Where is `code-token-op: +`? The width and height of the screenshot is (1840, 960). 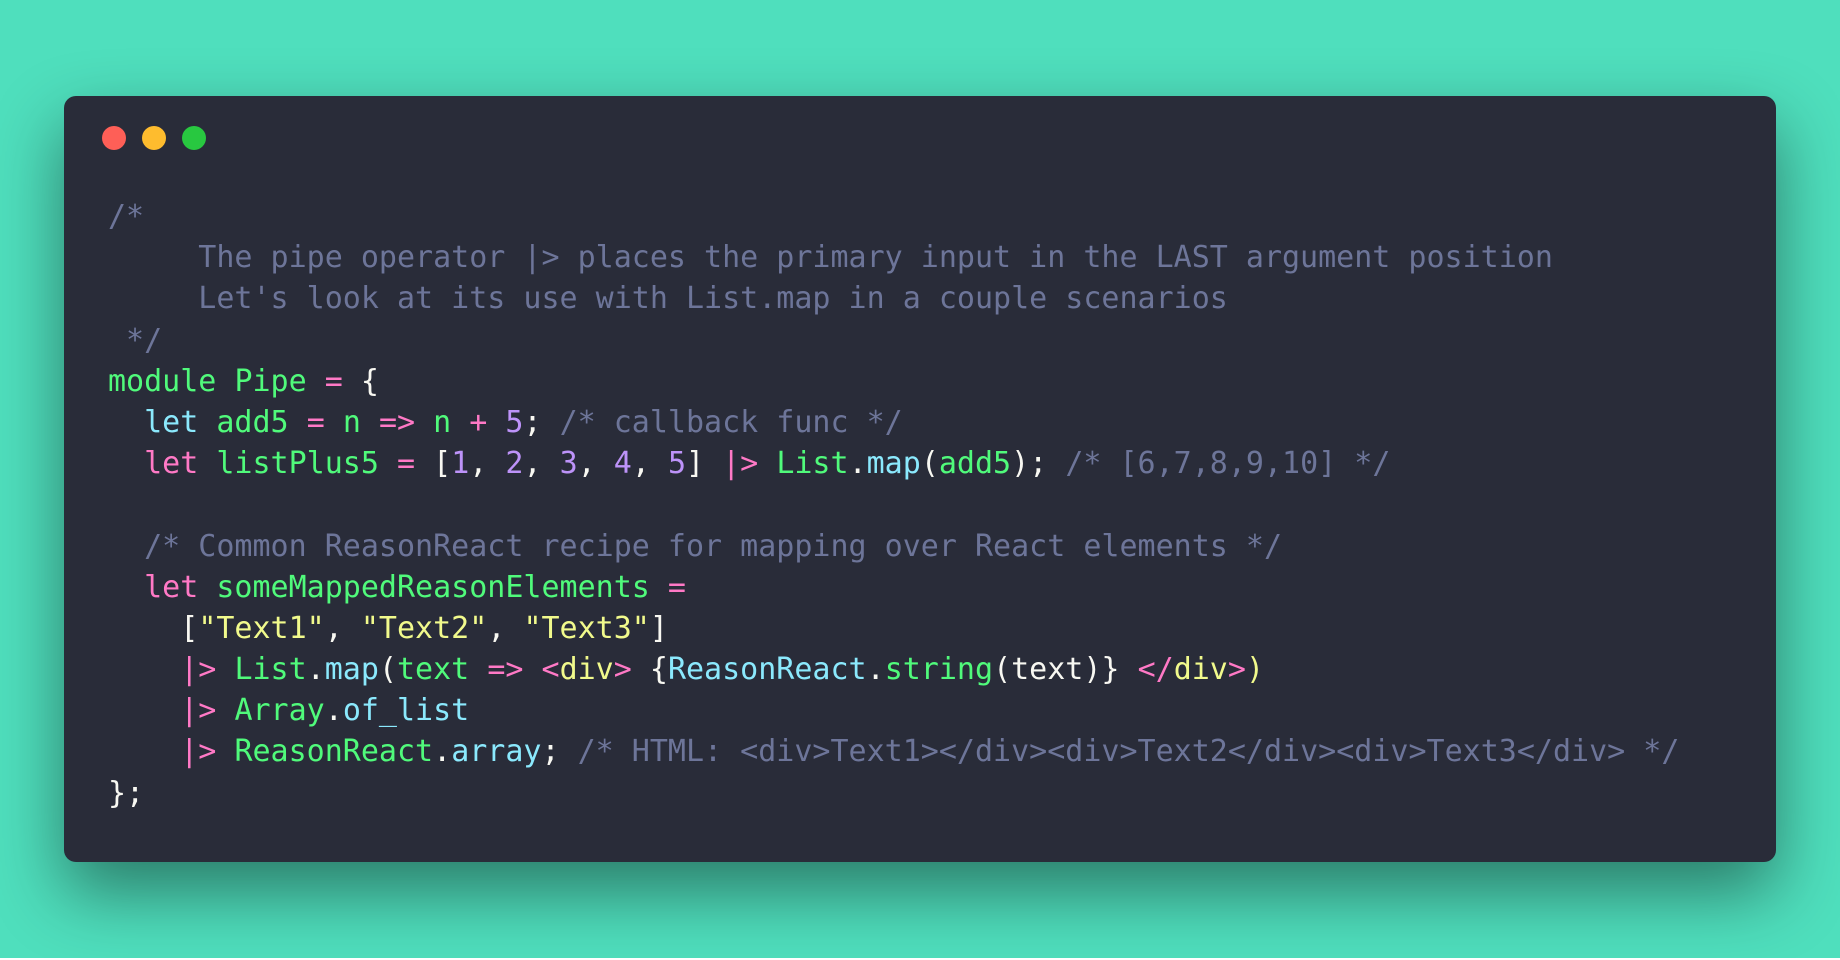 code-token-op: + is located at coordinates (478, 422).